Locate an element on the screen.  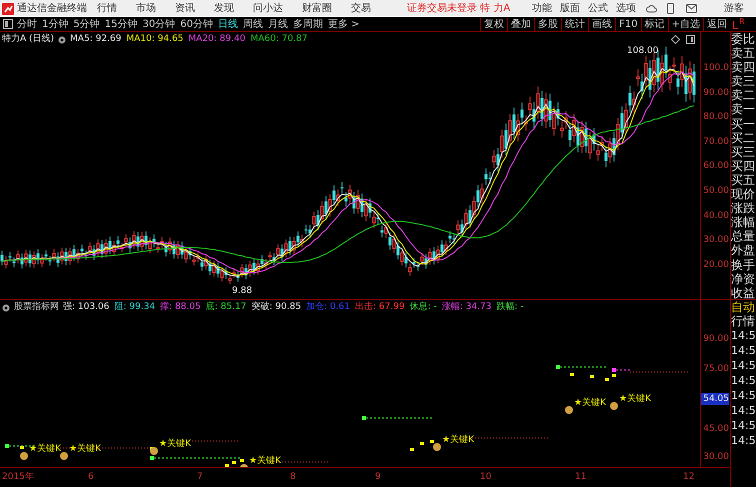
indicator-value: 撑: 88.05 is located at coordinates (180, 307).